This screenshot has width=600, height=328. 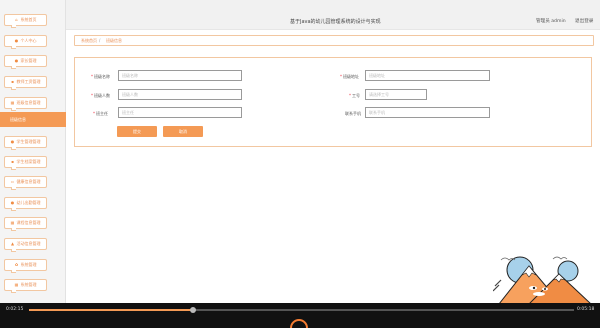 What do you see at coordinates (16, 60) in the screenshot?
I see `people-icon: ●` at bounding box center [16, 60].